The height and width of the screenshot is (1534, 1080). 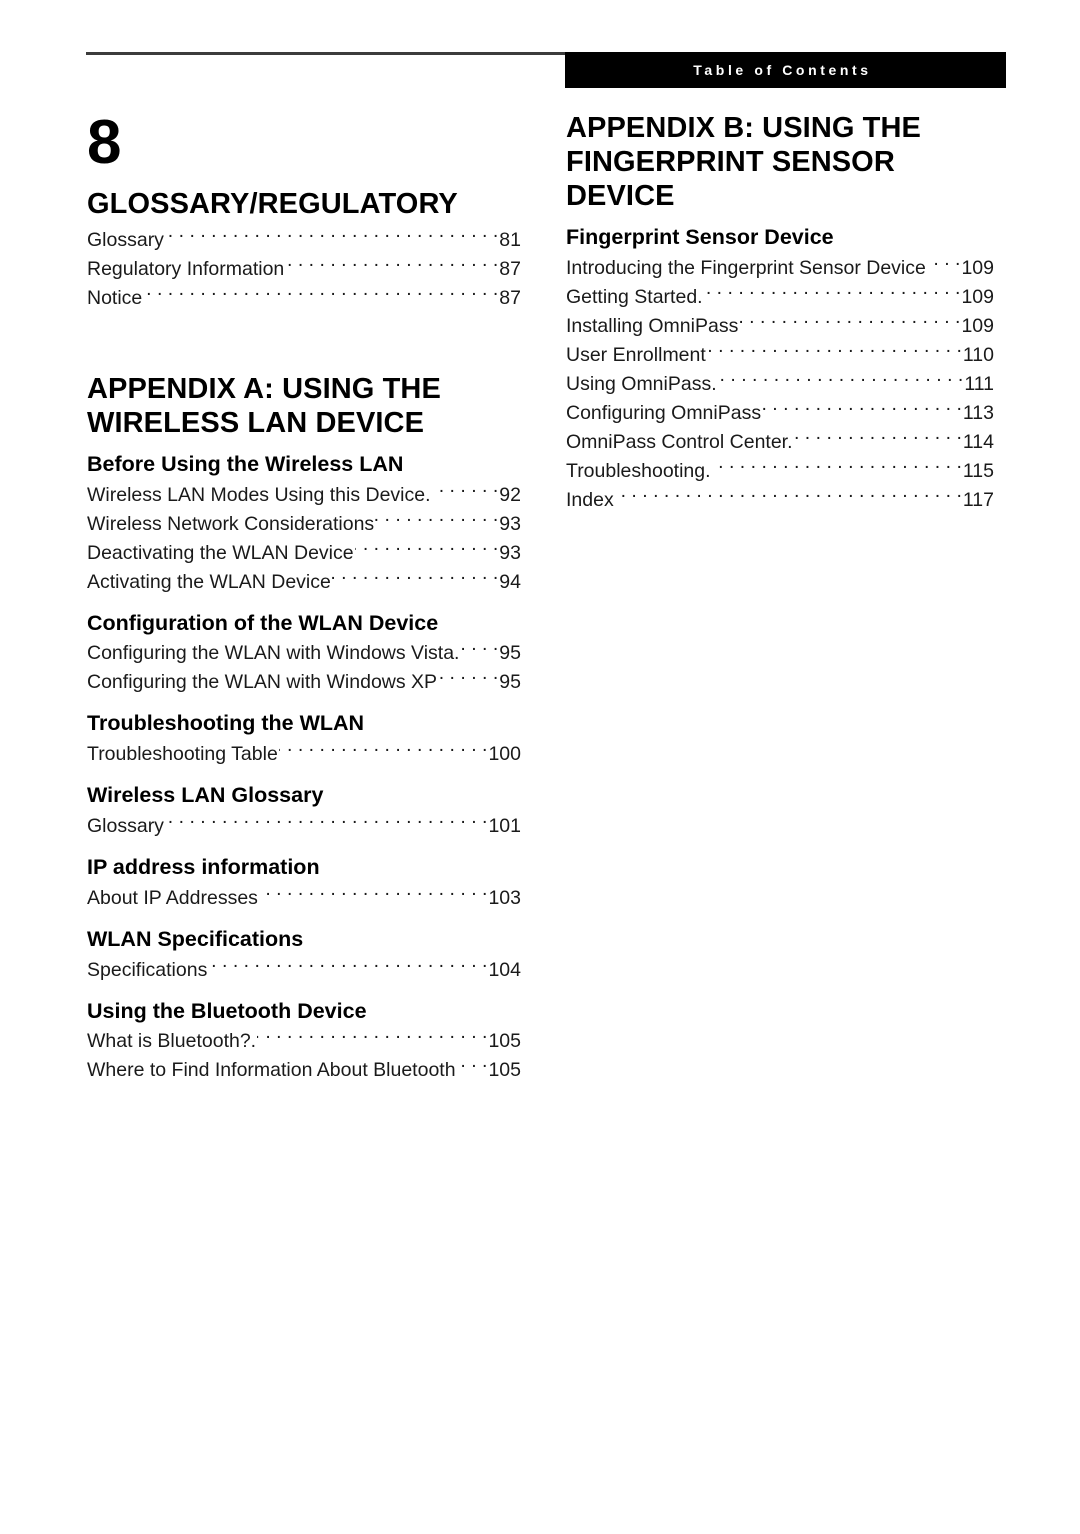 What do you see at coordinates (636, 354) in the screenshot?
I see `toc-entry-label: User Enrollment` at bounding box center [636, 354].